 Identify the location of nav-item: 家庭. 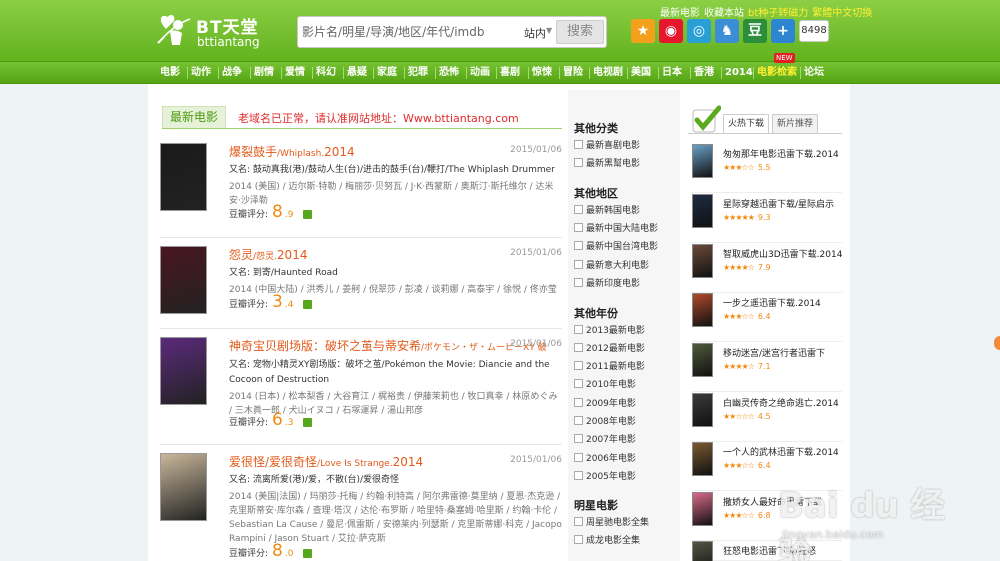
(387, 73).